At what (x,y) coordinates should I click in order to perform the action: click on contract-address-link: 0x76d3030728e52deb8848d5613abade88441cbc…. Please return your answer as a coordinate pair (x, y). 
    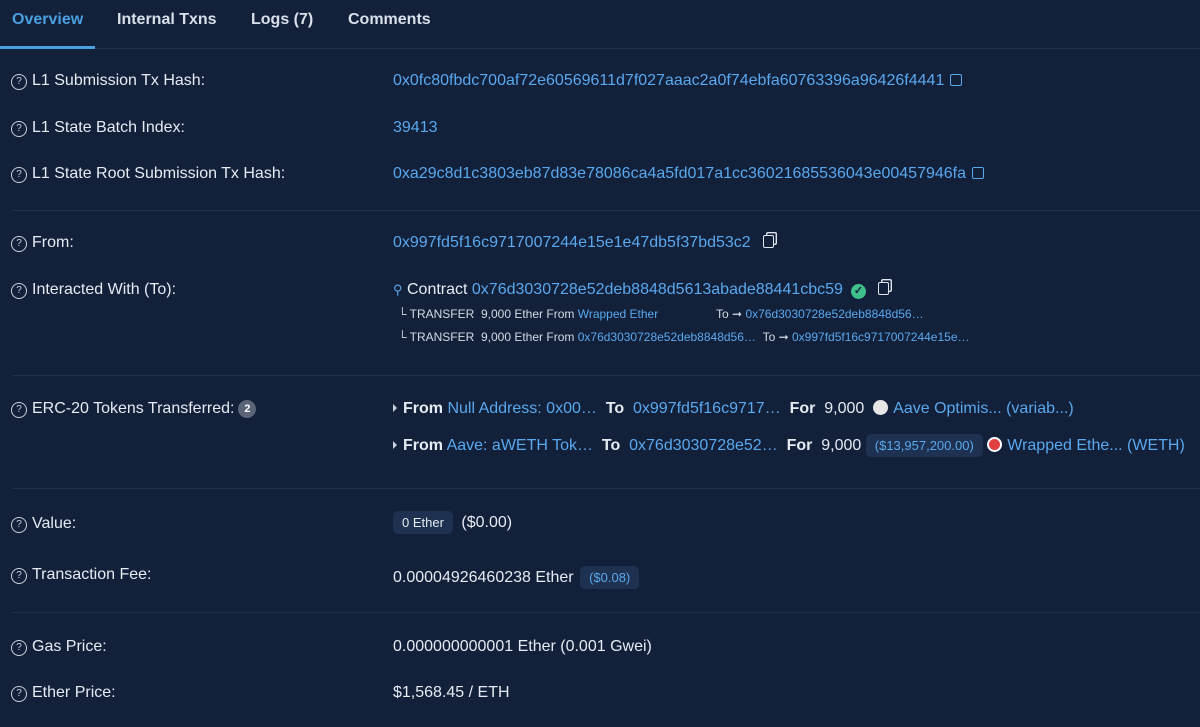
    Looking at the image, I should click on (657, 289).